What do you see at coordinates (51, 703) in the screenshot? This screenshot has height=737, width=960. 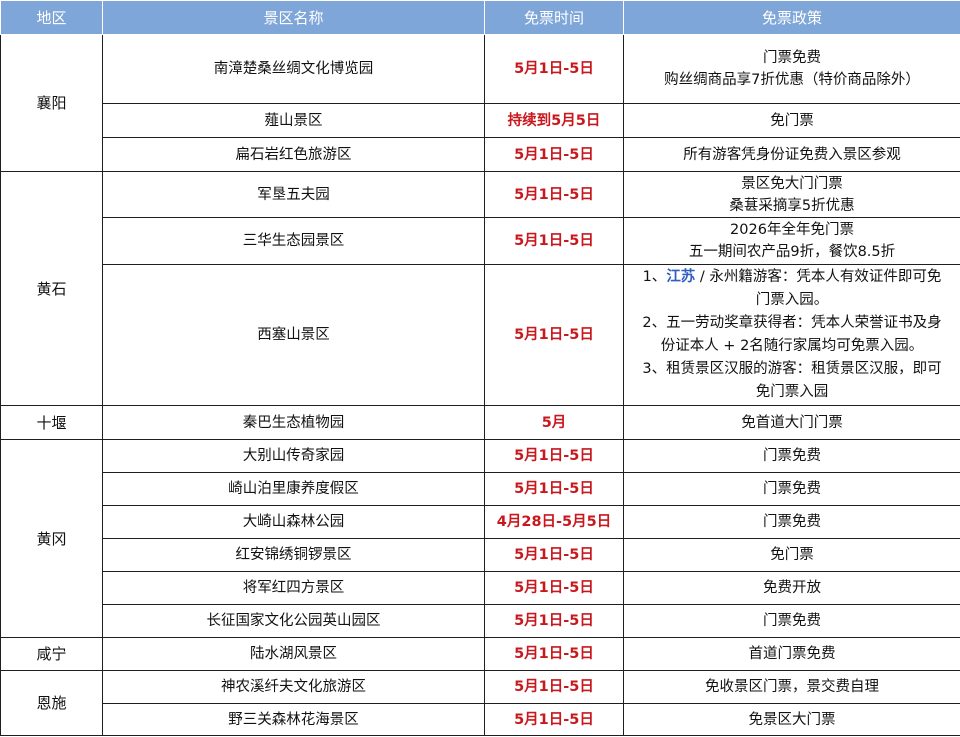 I see `region-cell: 恩施` at bounding box center [51, 703].